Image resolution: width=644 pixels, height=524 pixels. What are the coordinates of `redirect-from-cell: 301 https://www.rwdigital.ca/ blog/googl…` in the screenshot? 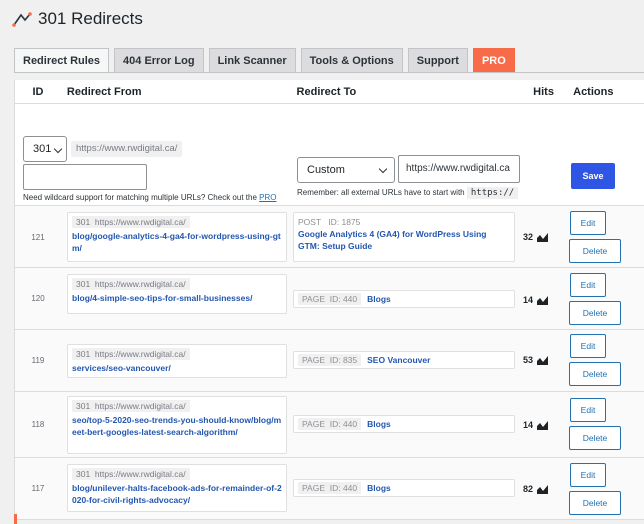 It's located at (177, 237).